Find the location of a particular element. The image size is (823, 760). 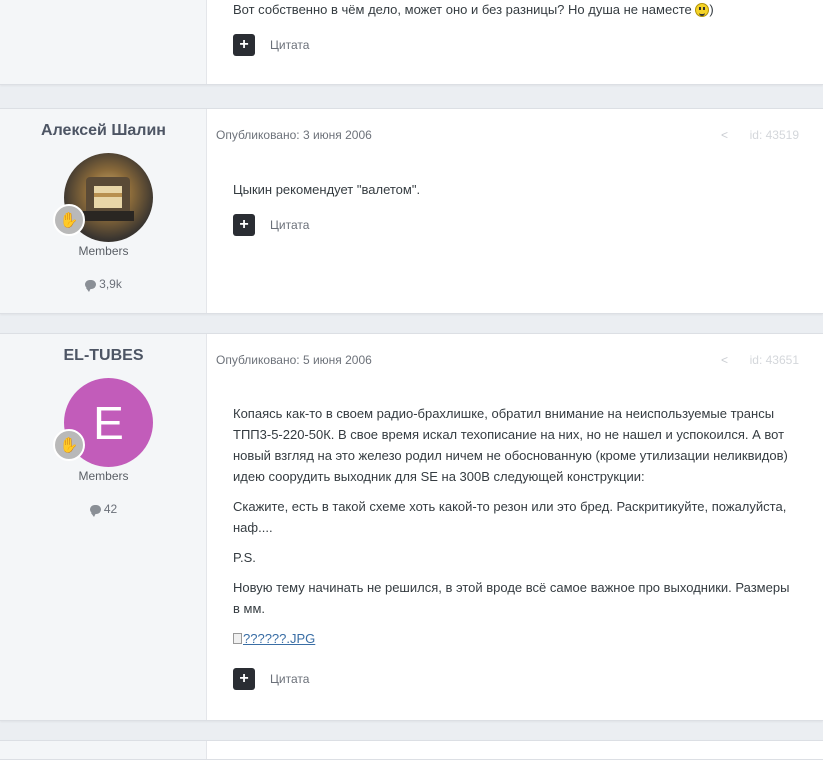

post-paragraph: Цыкин рекомендует "валетом". is located at coordinates (327, 189).